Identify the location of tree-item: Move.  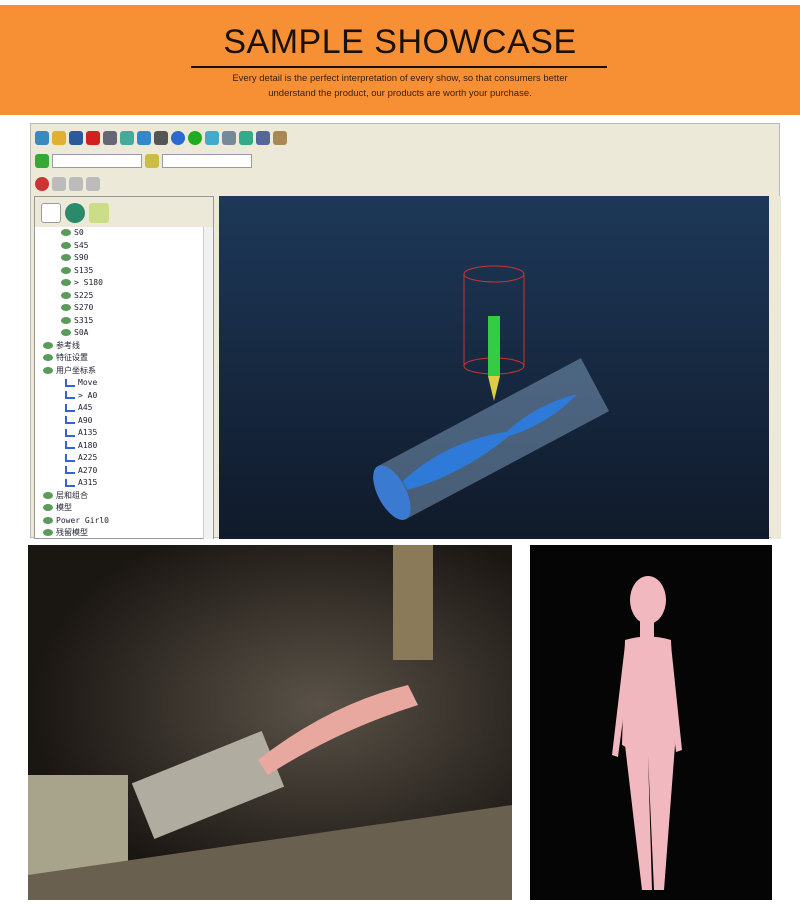
(124, 383).